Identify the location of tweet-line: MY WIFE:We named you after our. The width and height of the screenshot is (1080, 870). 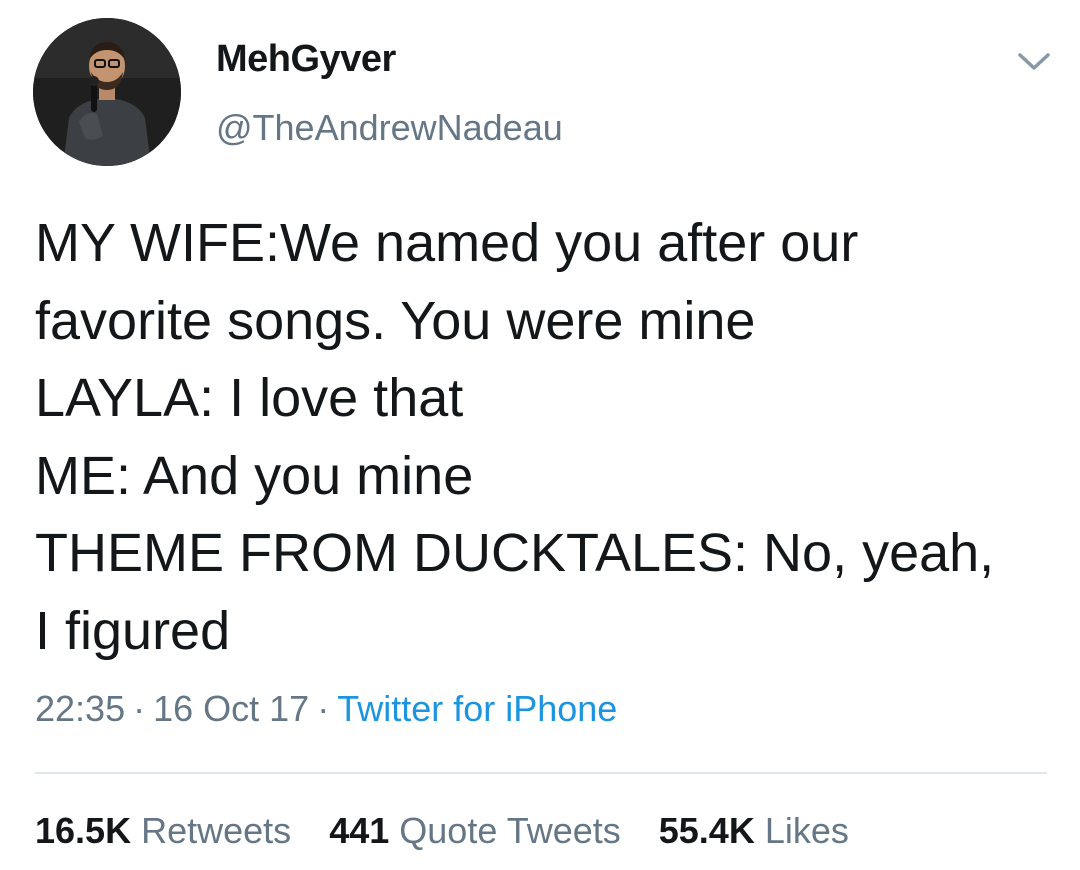
(447, 243).